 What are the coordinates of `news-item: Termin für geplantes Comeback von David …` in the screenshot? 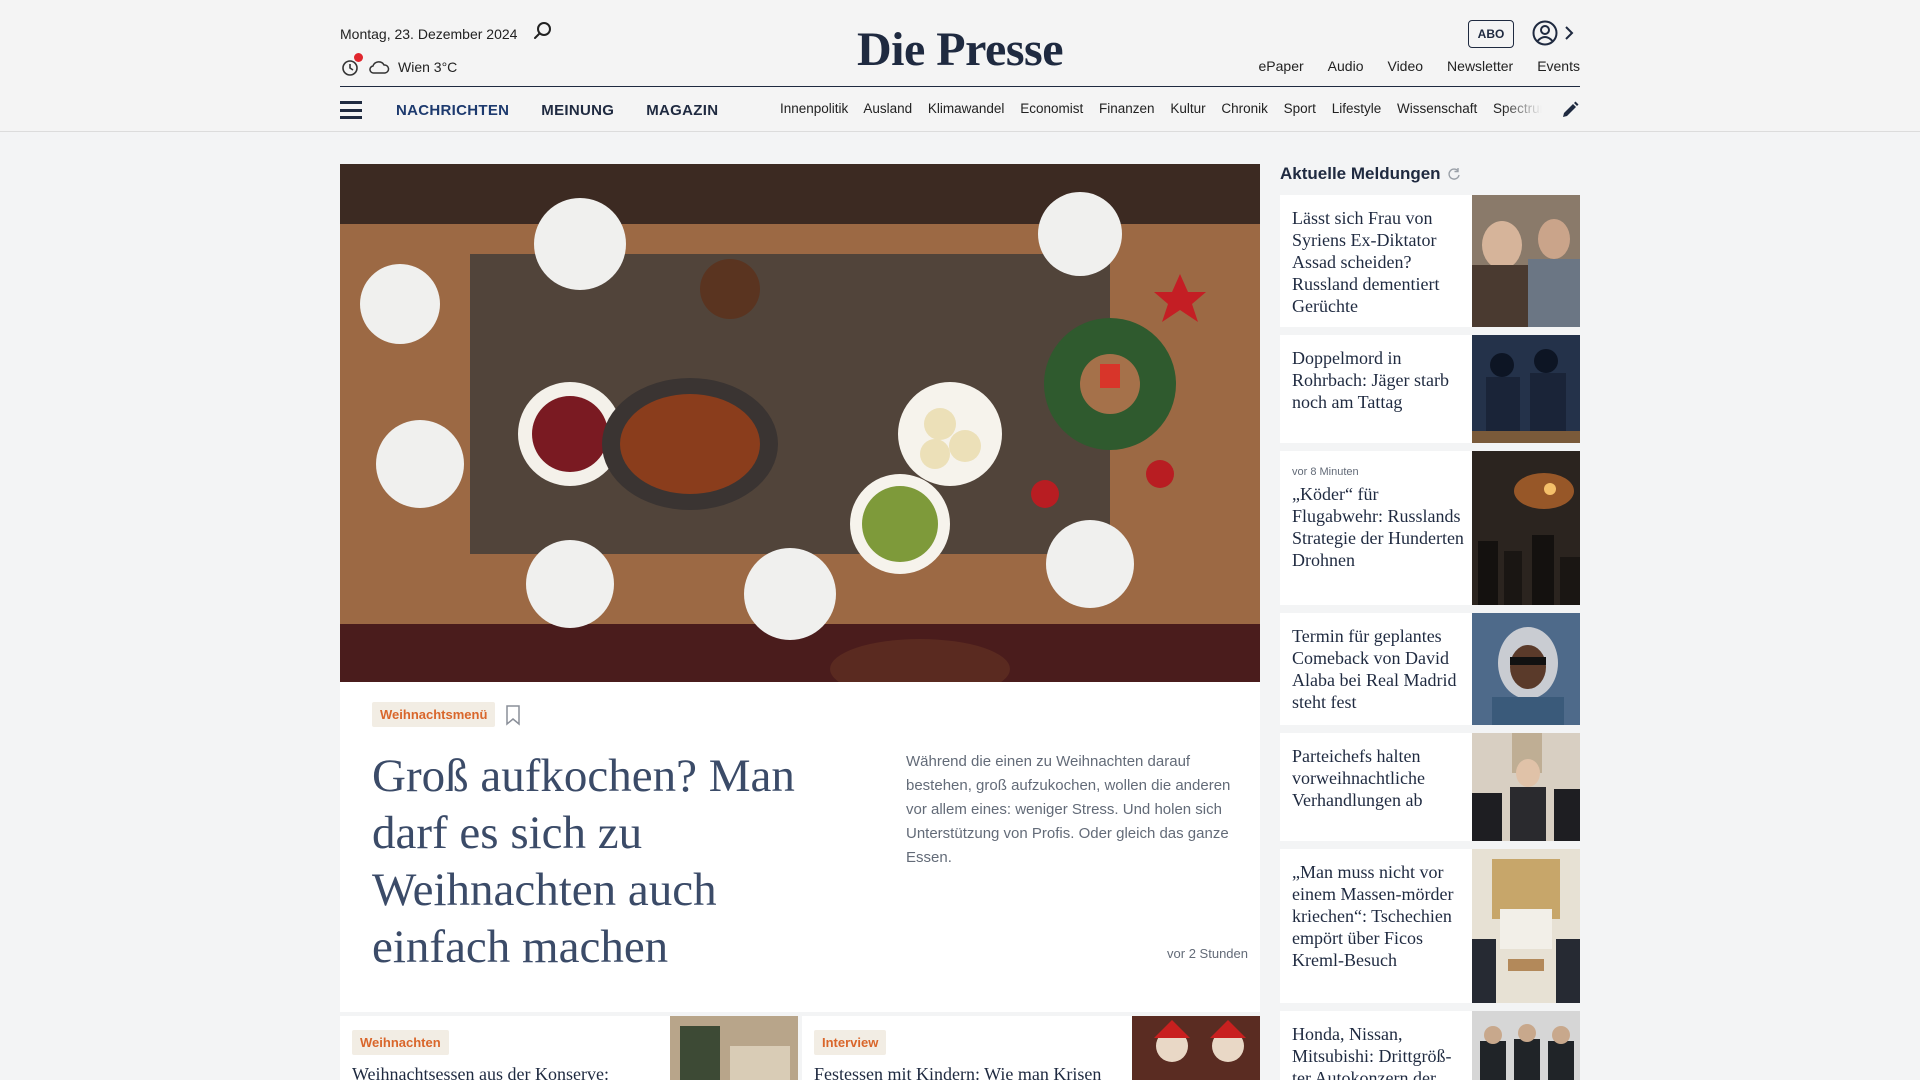 It's located at (1430, 669).